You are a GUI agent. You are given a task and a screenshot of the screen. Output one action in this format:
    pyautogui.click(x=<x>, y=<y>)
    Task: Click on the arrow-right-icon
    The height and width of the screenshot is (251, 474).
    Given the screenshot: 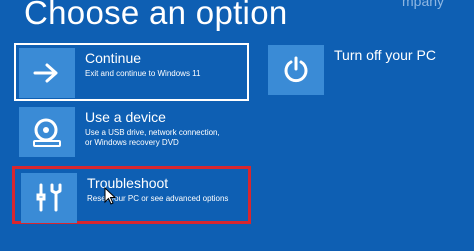 What is the action you would take?
    pyautogui.click(x=45, y=73)
    